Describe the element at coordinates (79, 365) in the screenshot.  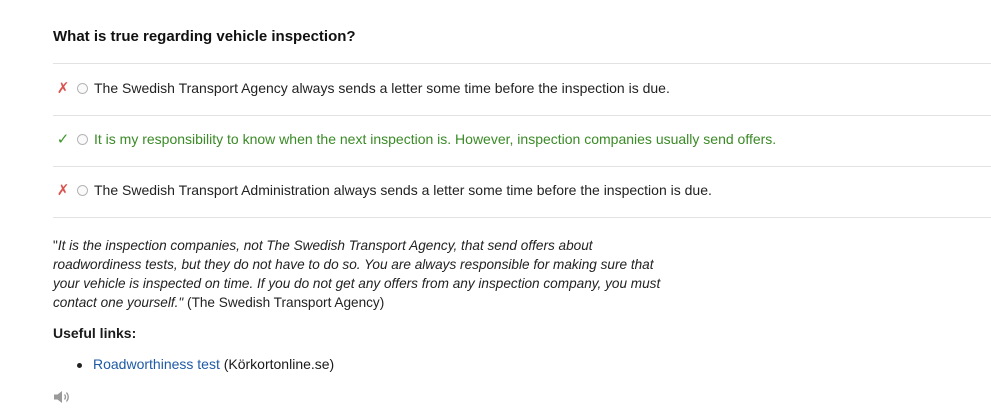
I see `bullet-icon` at that location.